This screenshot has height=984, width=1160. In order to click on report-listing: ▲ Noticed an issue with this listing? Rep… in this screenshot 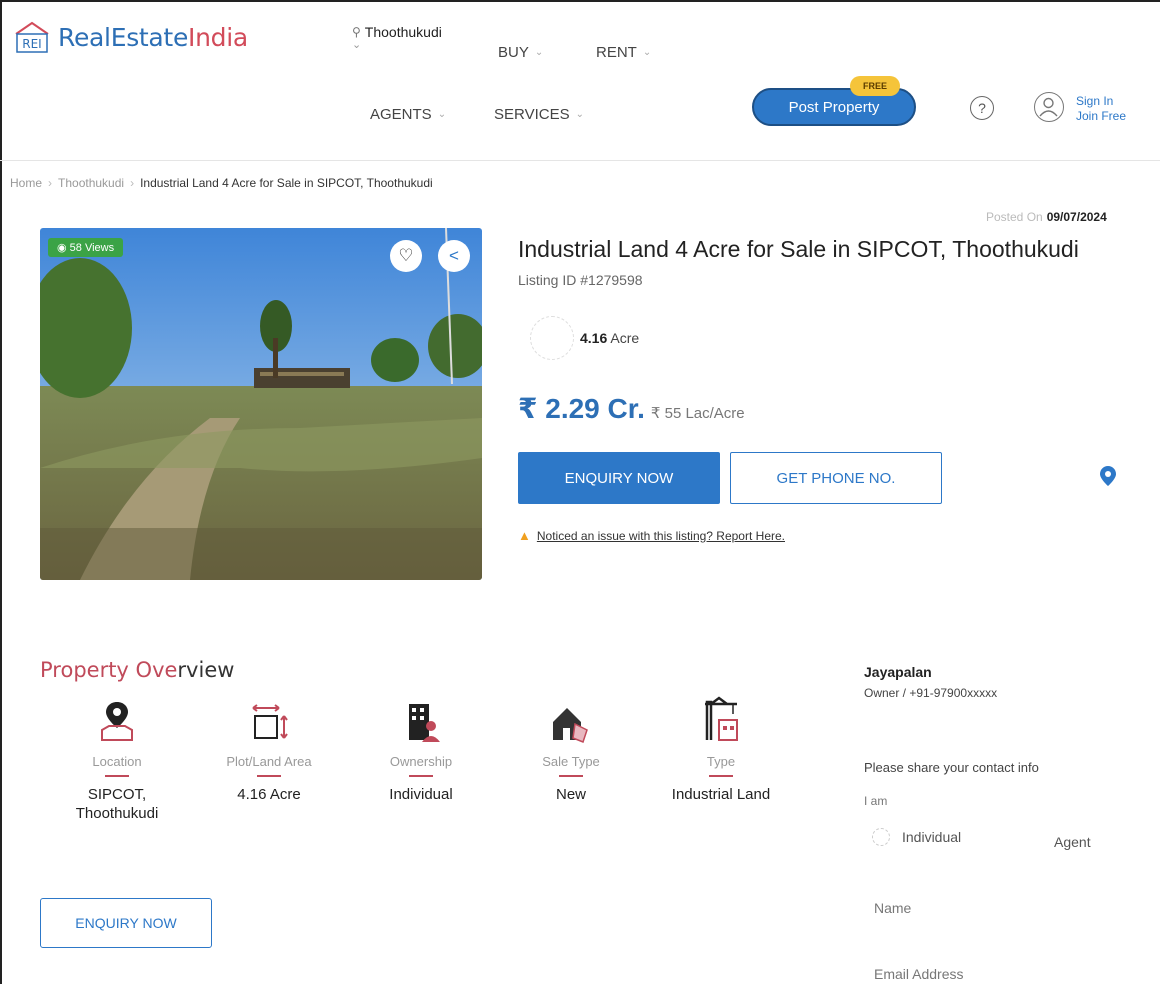, I will do `click(651, 535)`.